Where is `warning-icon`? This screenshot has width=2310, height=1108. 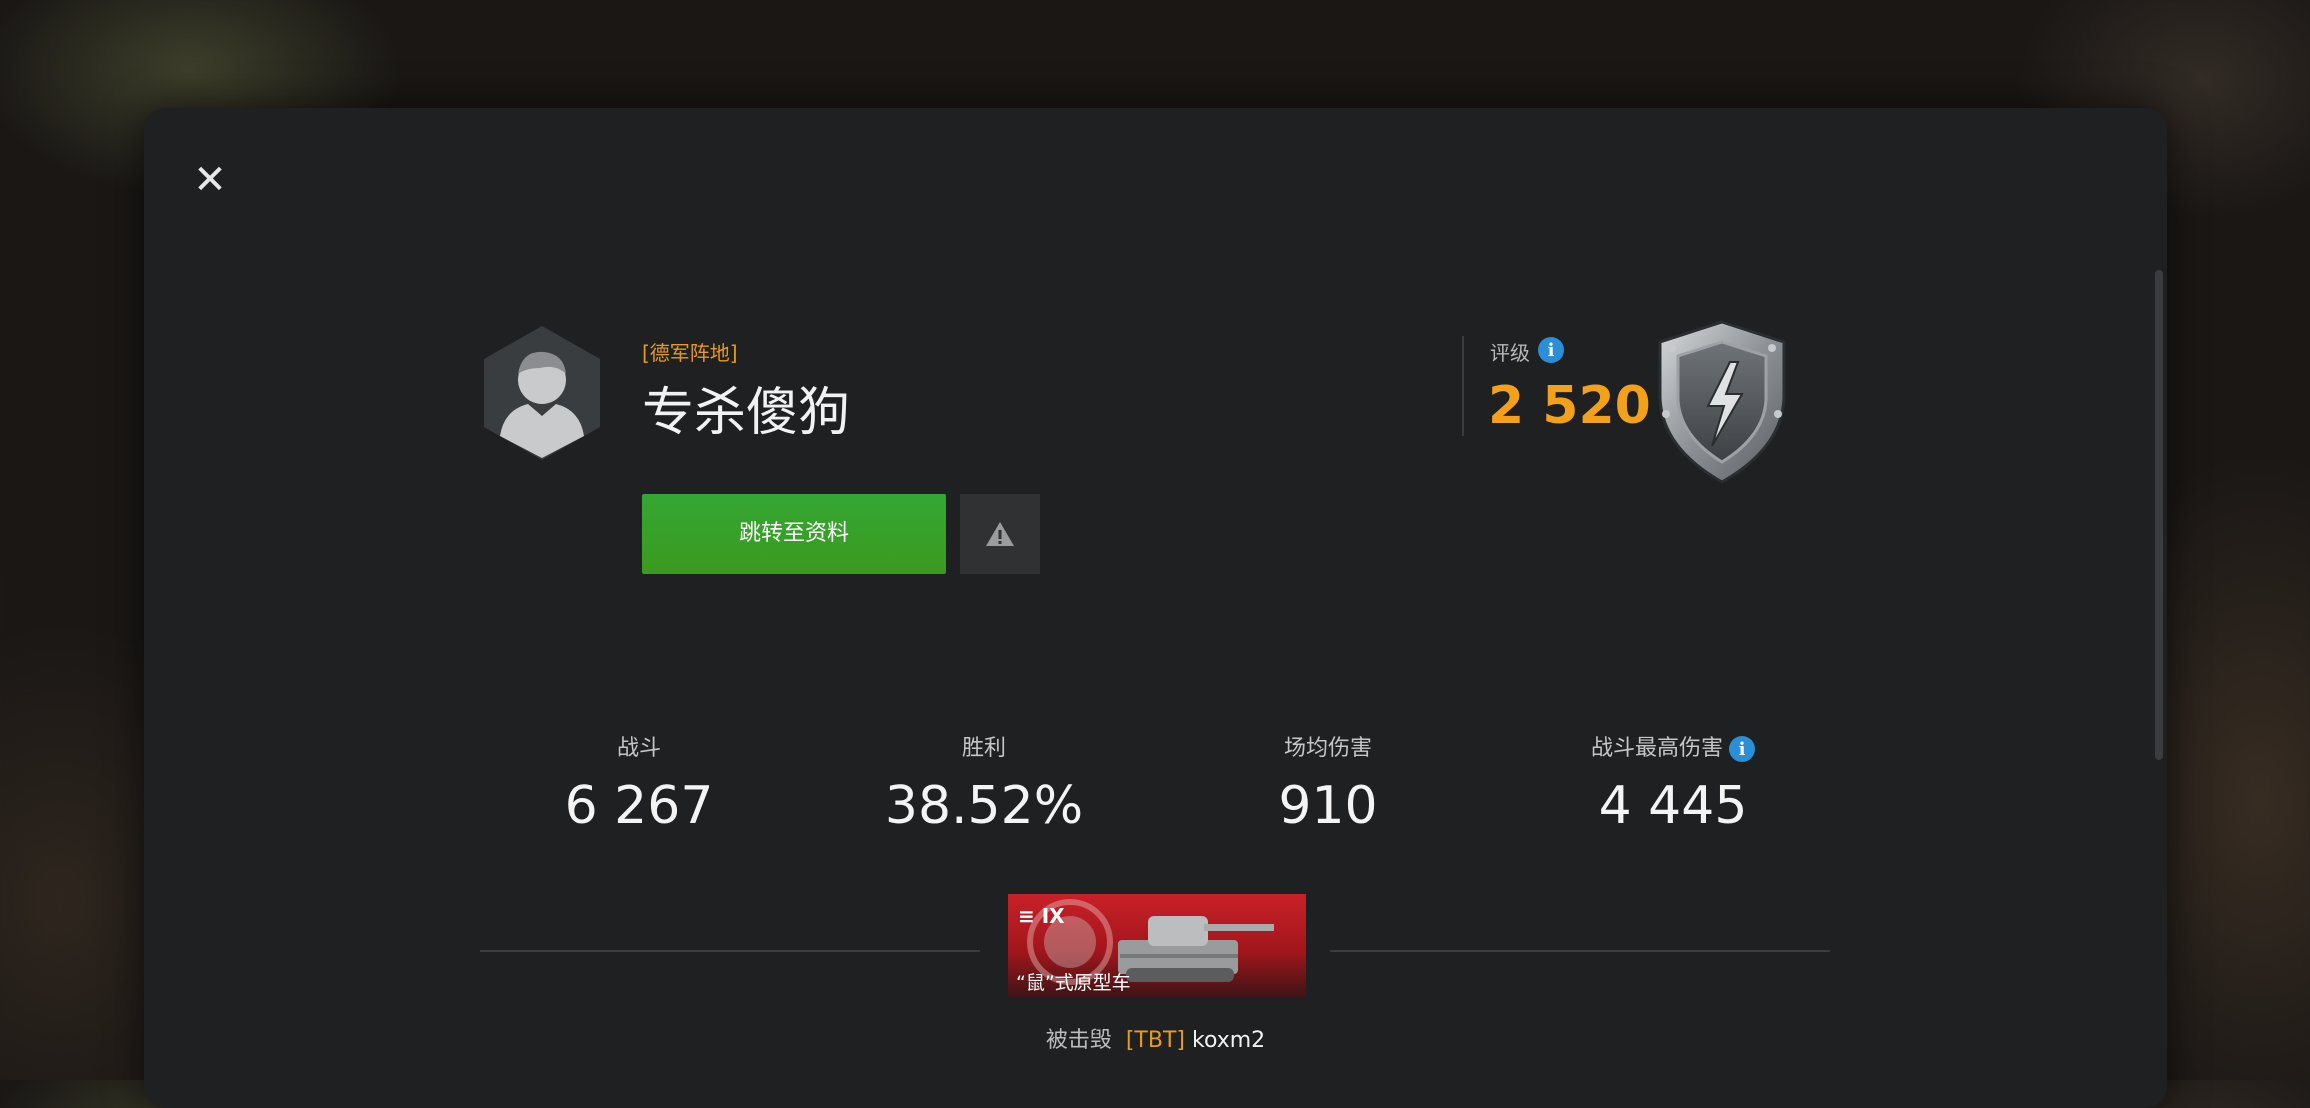 warning-icon is located at coordinates (1000, 534).